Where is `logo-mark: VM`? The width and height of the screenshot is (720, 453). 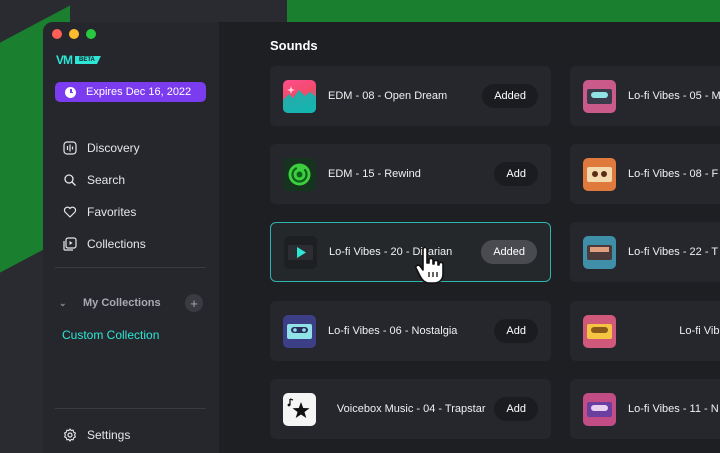
logo-mark: VM is located at coordinates (64, 60).